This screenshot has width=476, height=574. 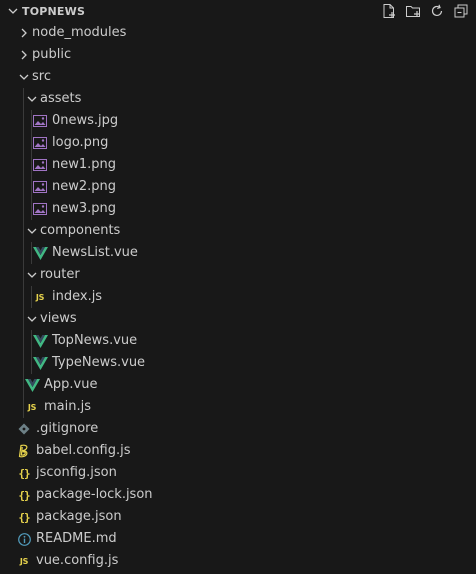 What do you see at coordinates (238, 187) in the screenshot?
I see `tree-file: new2.png` at bounding box center [238, 187].